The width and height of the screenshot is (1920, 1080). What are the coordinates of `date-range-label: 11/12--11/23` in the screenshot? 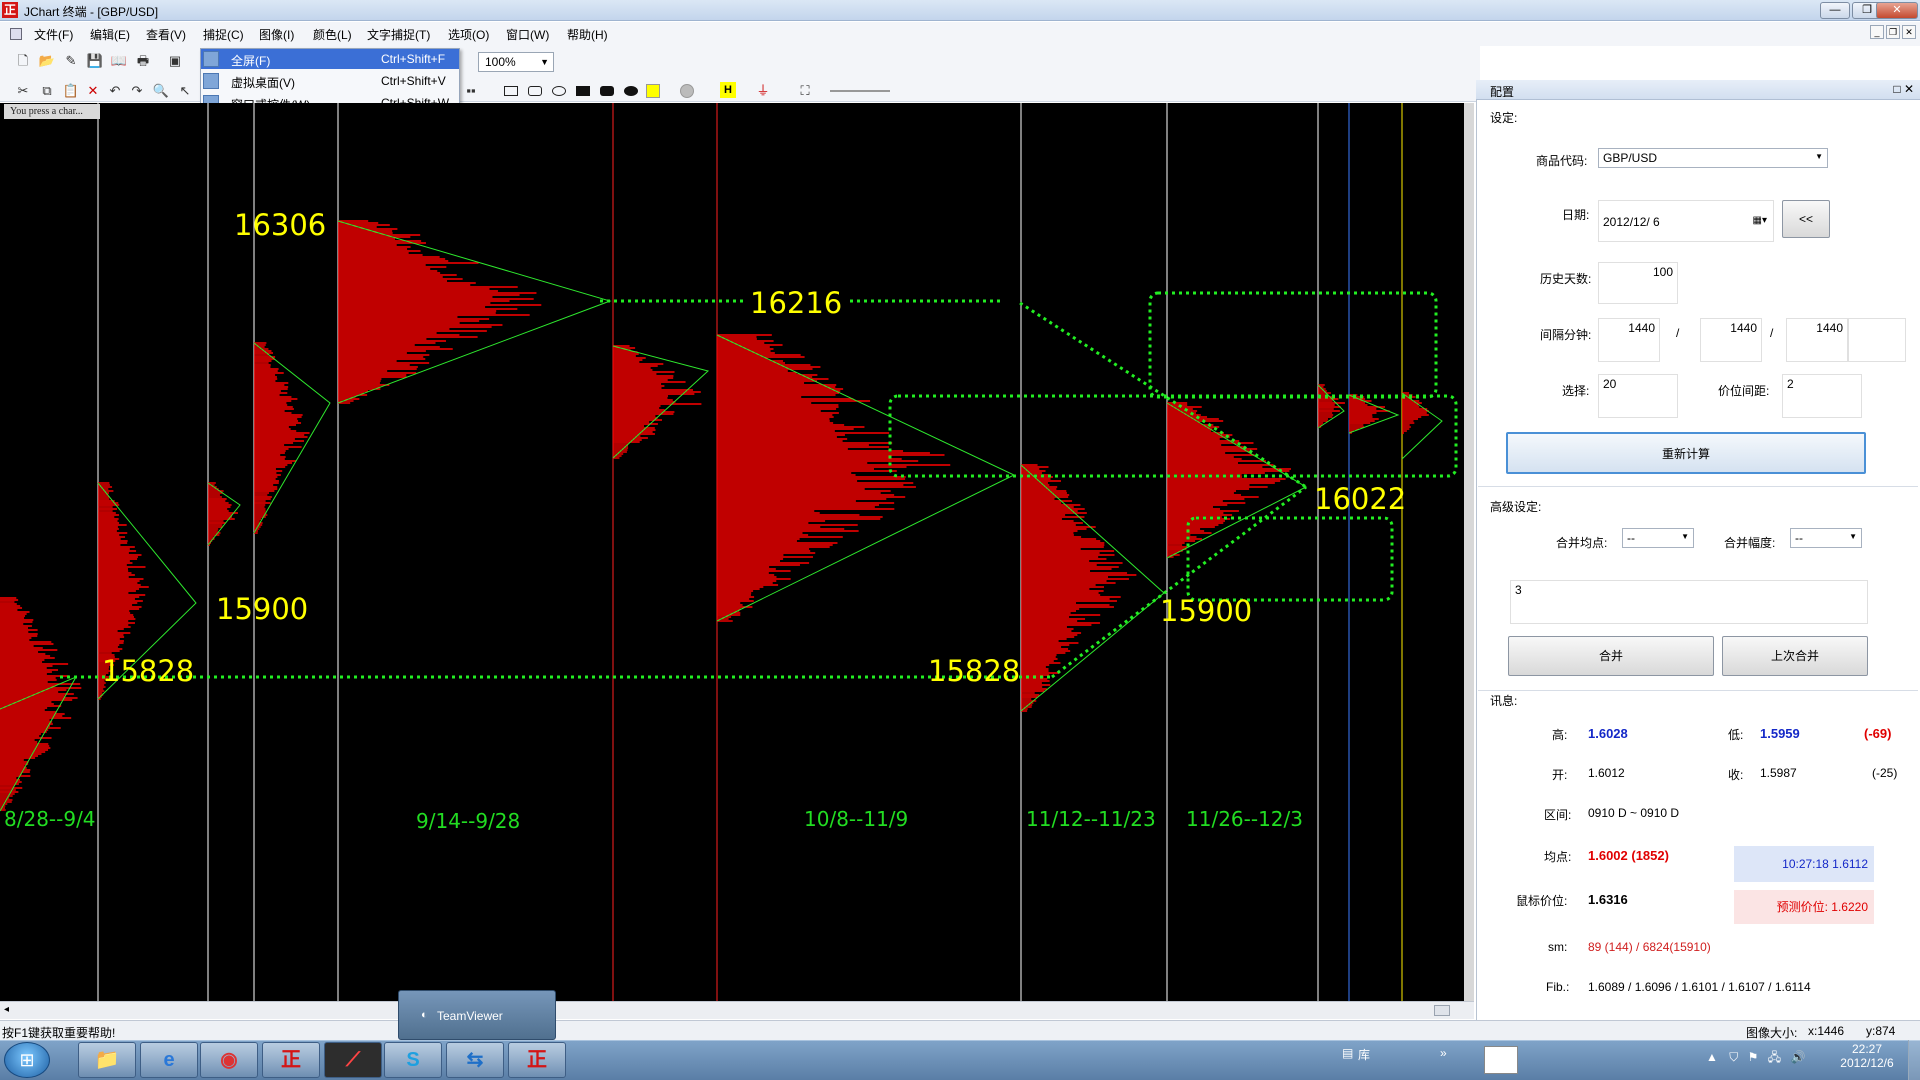 It's located at (1091, 819).